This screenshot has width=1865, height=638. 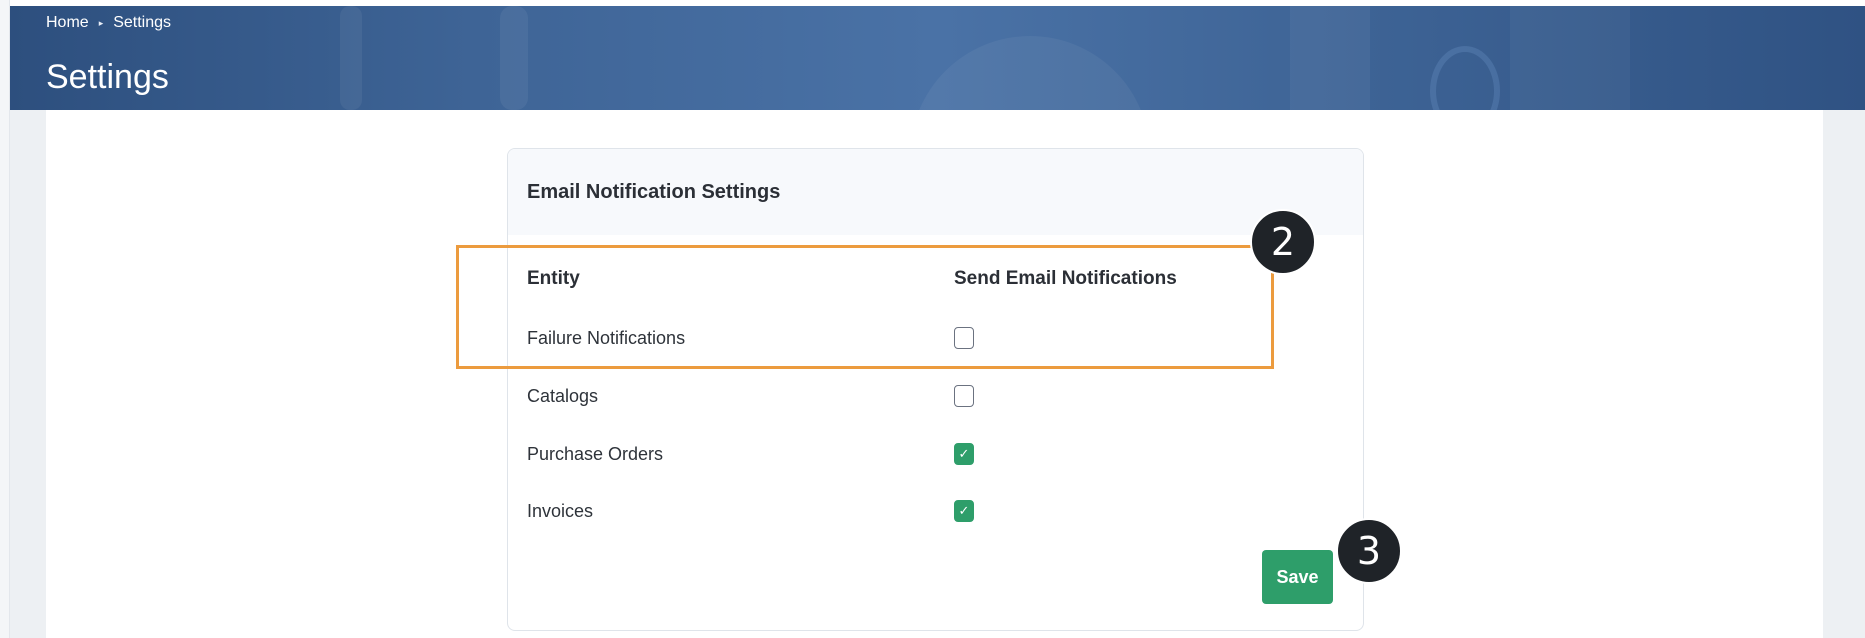 What do you see at coordinates (108, 23) in the screenshot?
I see `breadcrumb: Home ▸ Settings` at bounding box center [108, 23].